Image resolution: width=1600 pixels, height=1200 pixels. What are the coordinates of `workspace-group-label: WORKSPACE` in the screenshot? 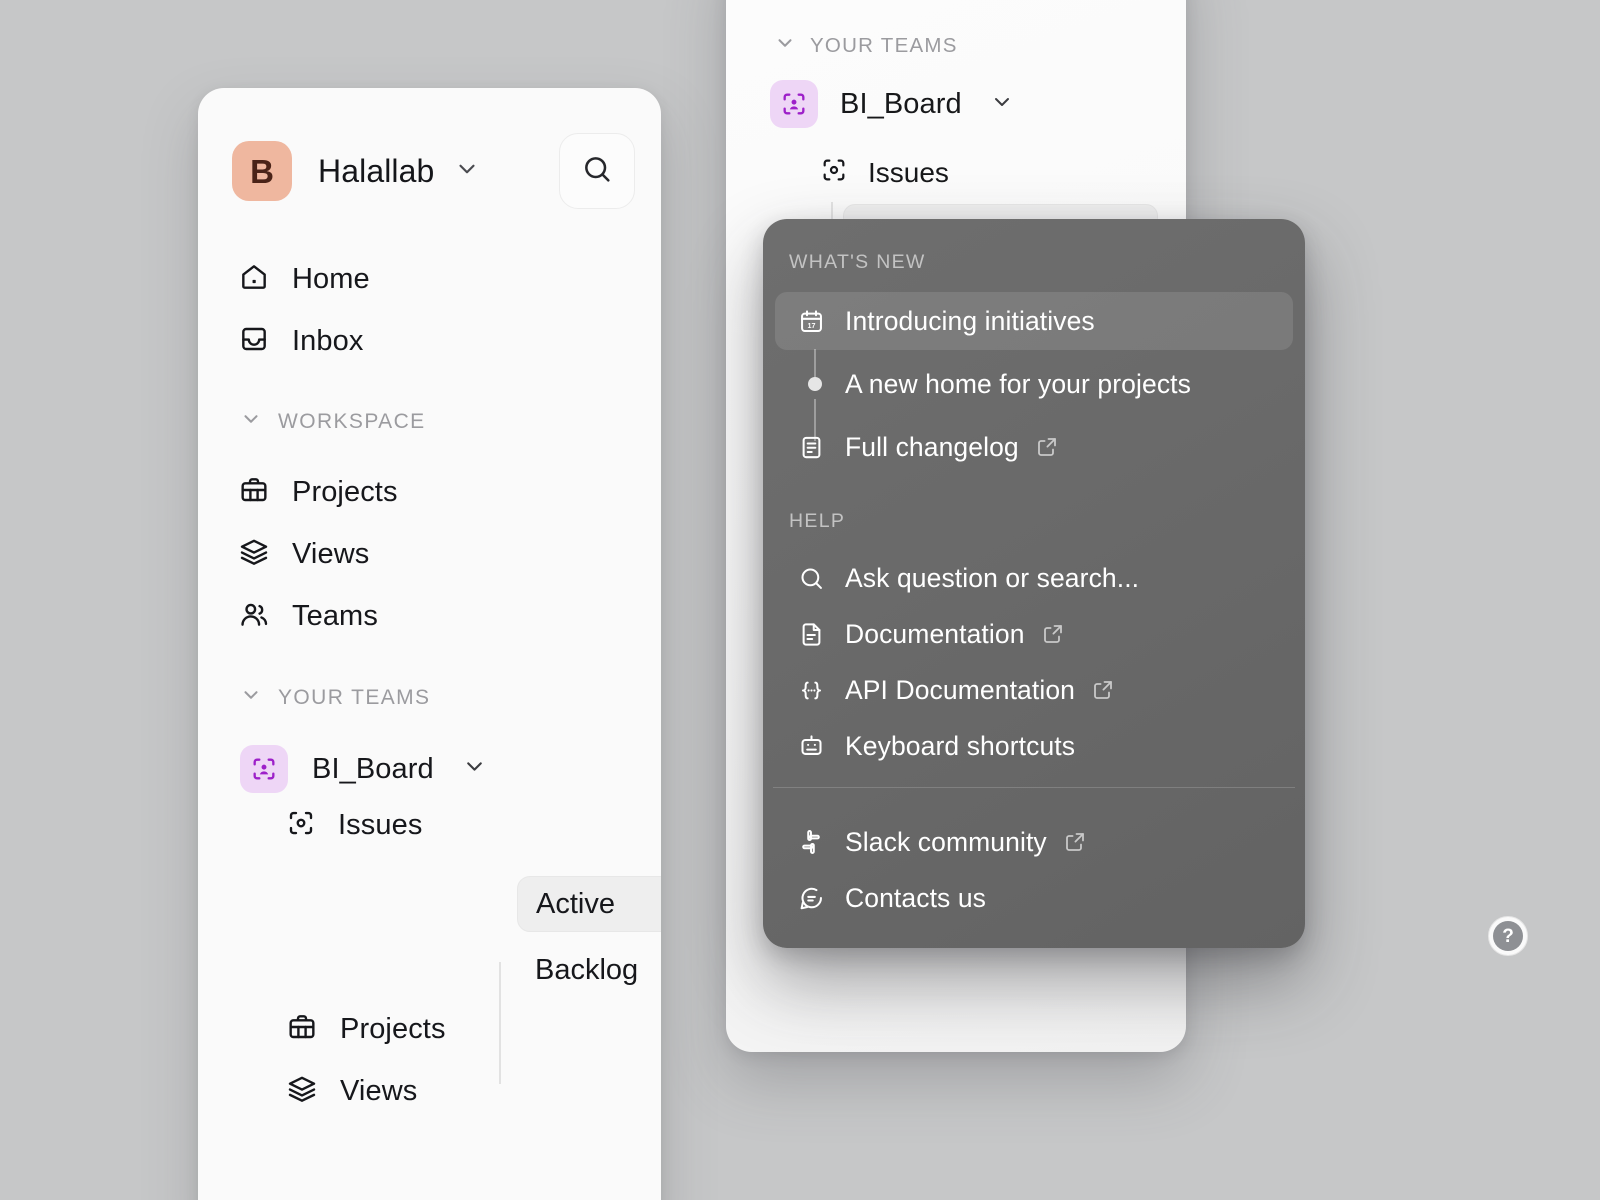 It's located at (352, 421).